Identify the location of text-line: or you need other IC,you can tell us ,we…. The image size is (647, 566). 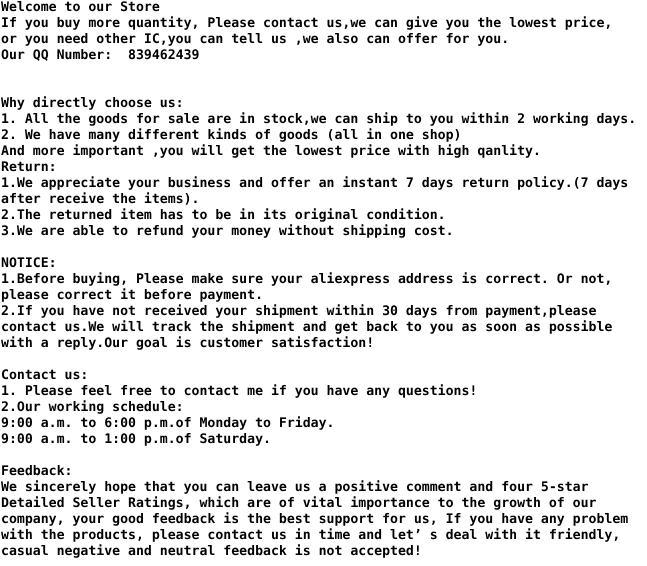
(255, 39).